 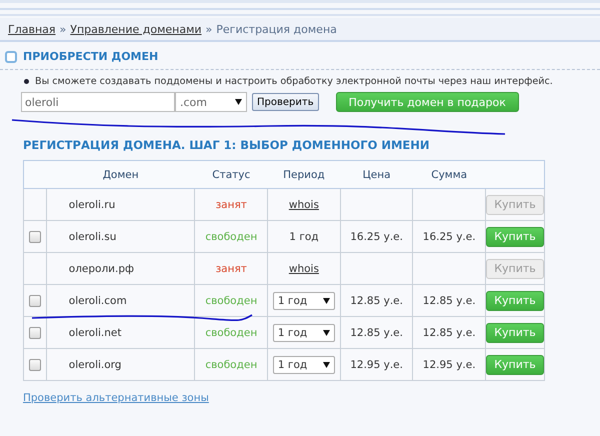 What do you see at coordinates (376, 236) in the screenshot?
I see `price-text: 16.25 у.е.` at bounding box center [376, 236].